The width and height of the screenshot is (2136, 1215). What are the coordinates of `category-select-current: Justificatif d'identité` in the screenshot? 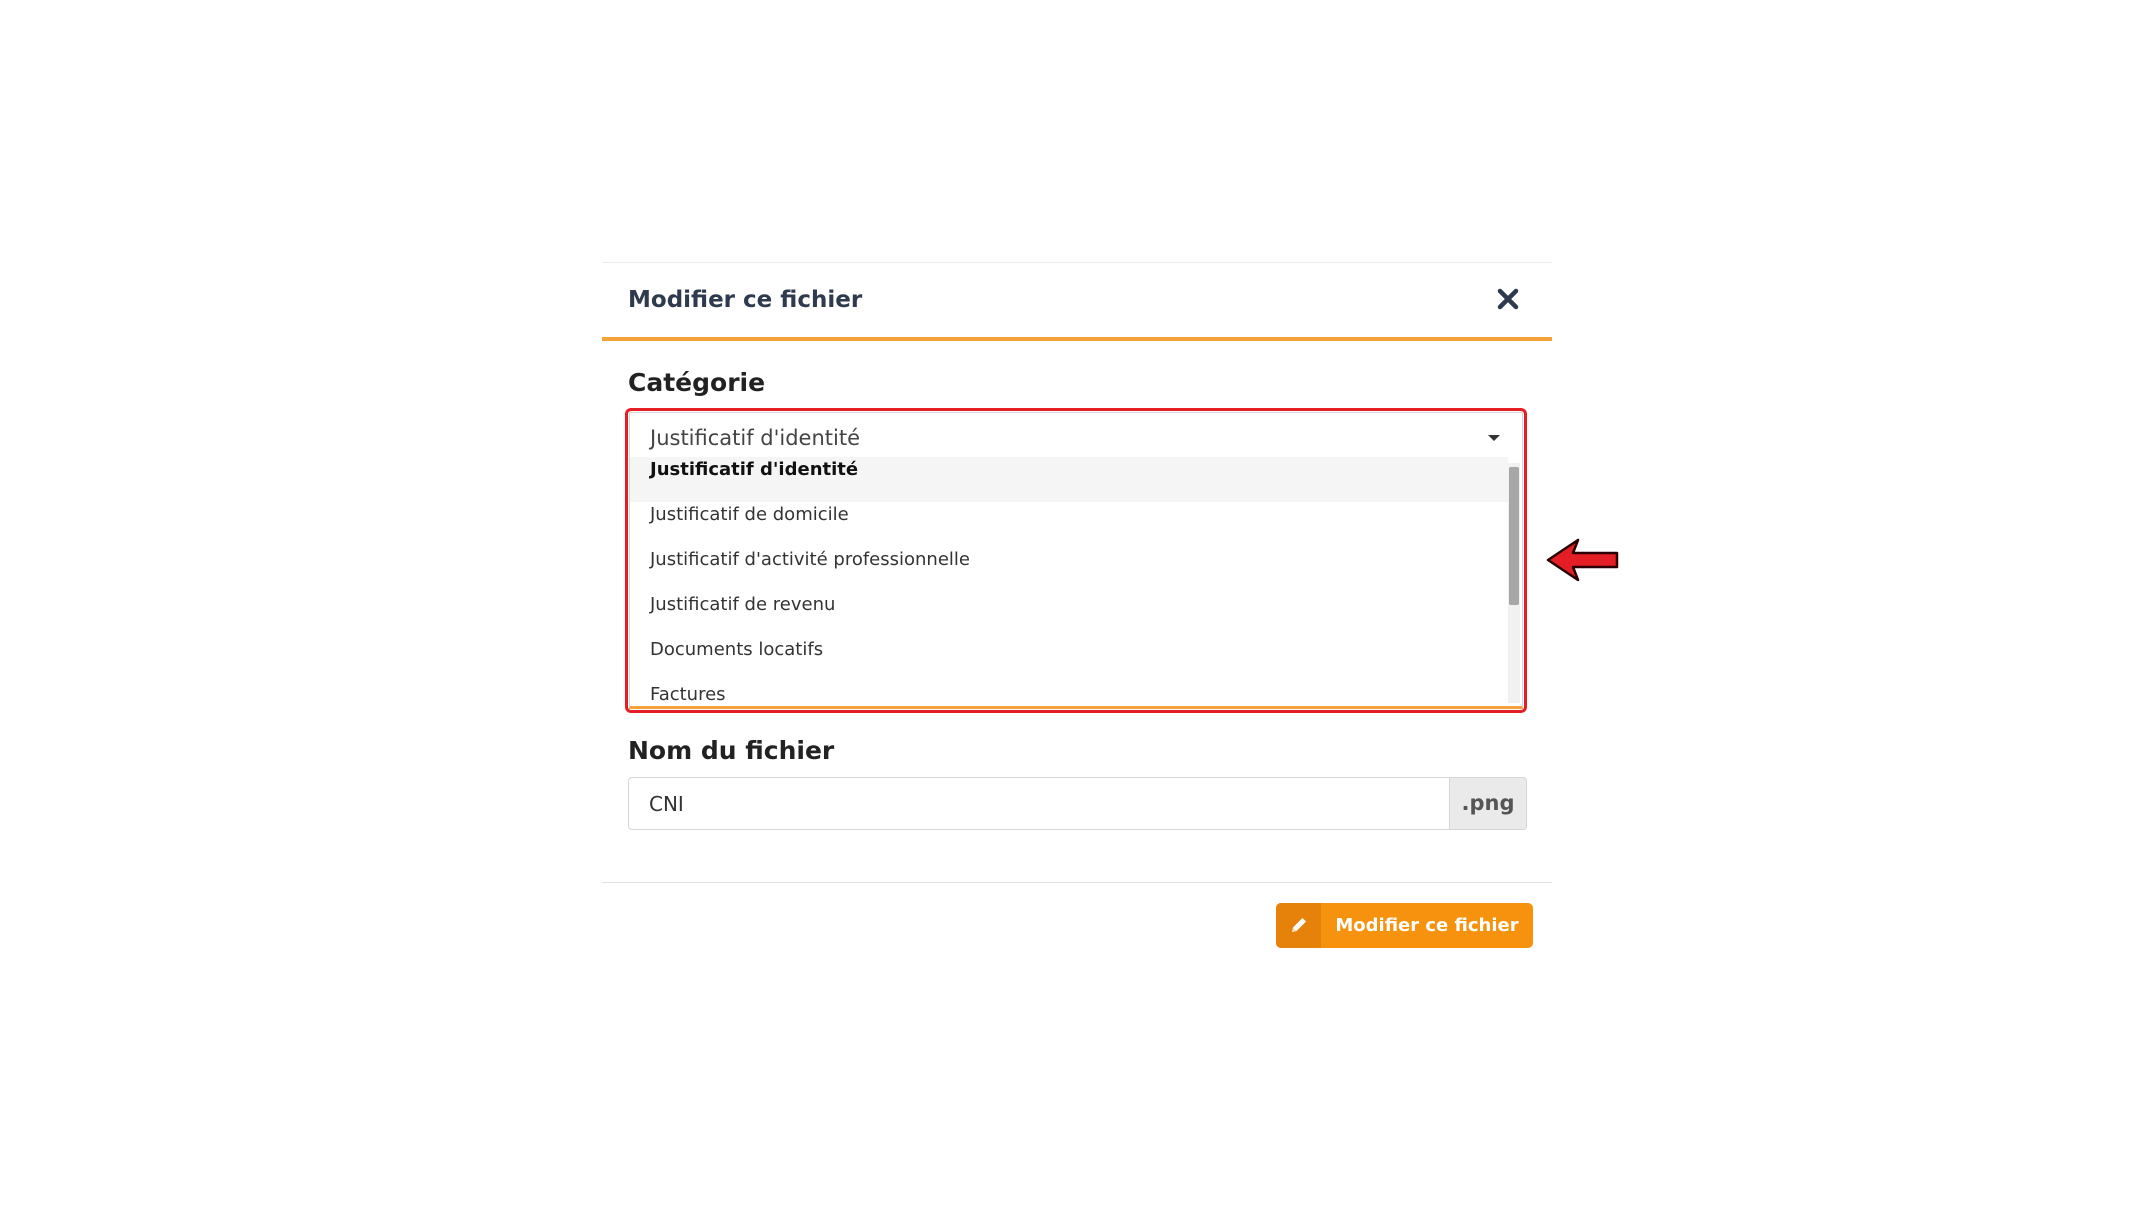 It's located at (1076, 438).